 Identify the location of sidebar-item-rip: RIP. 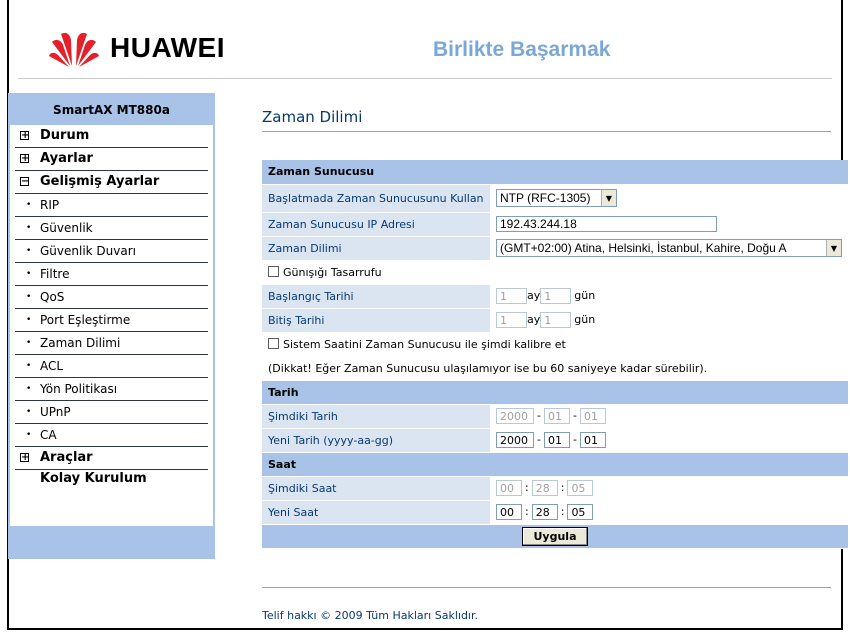
(111, 205).